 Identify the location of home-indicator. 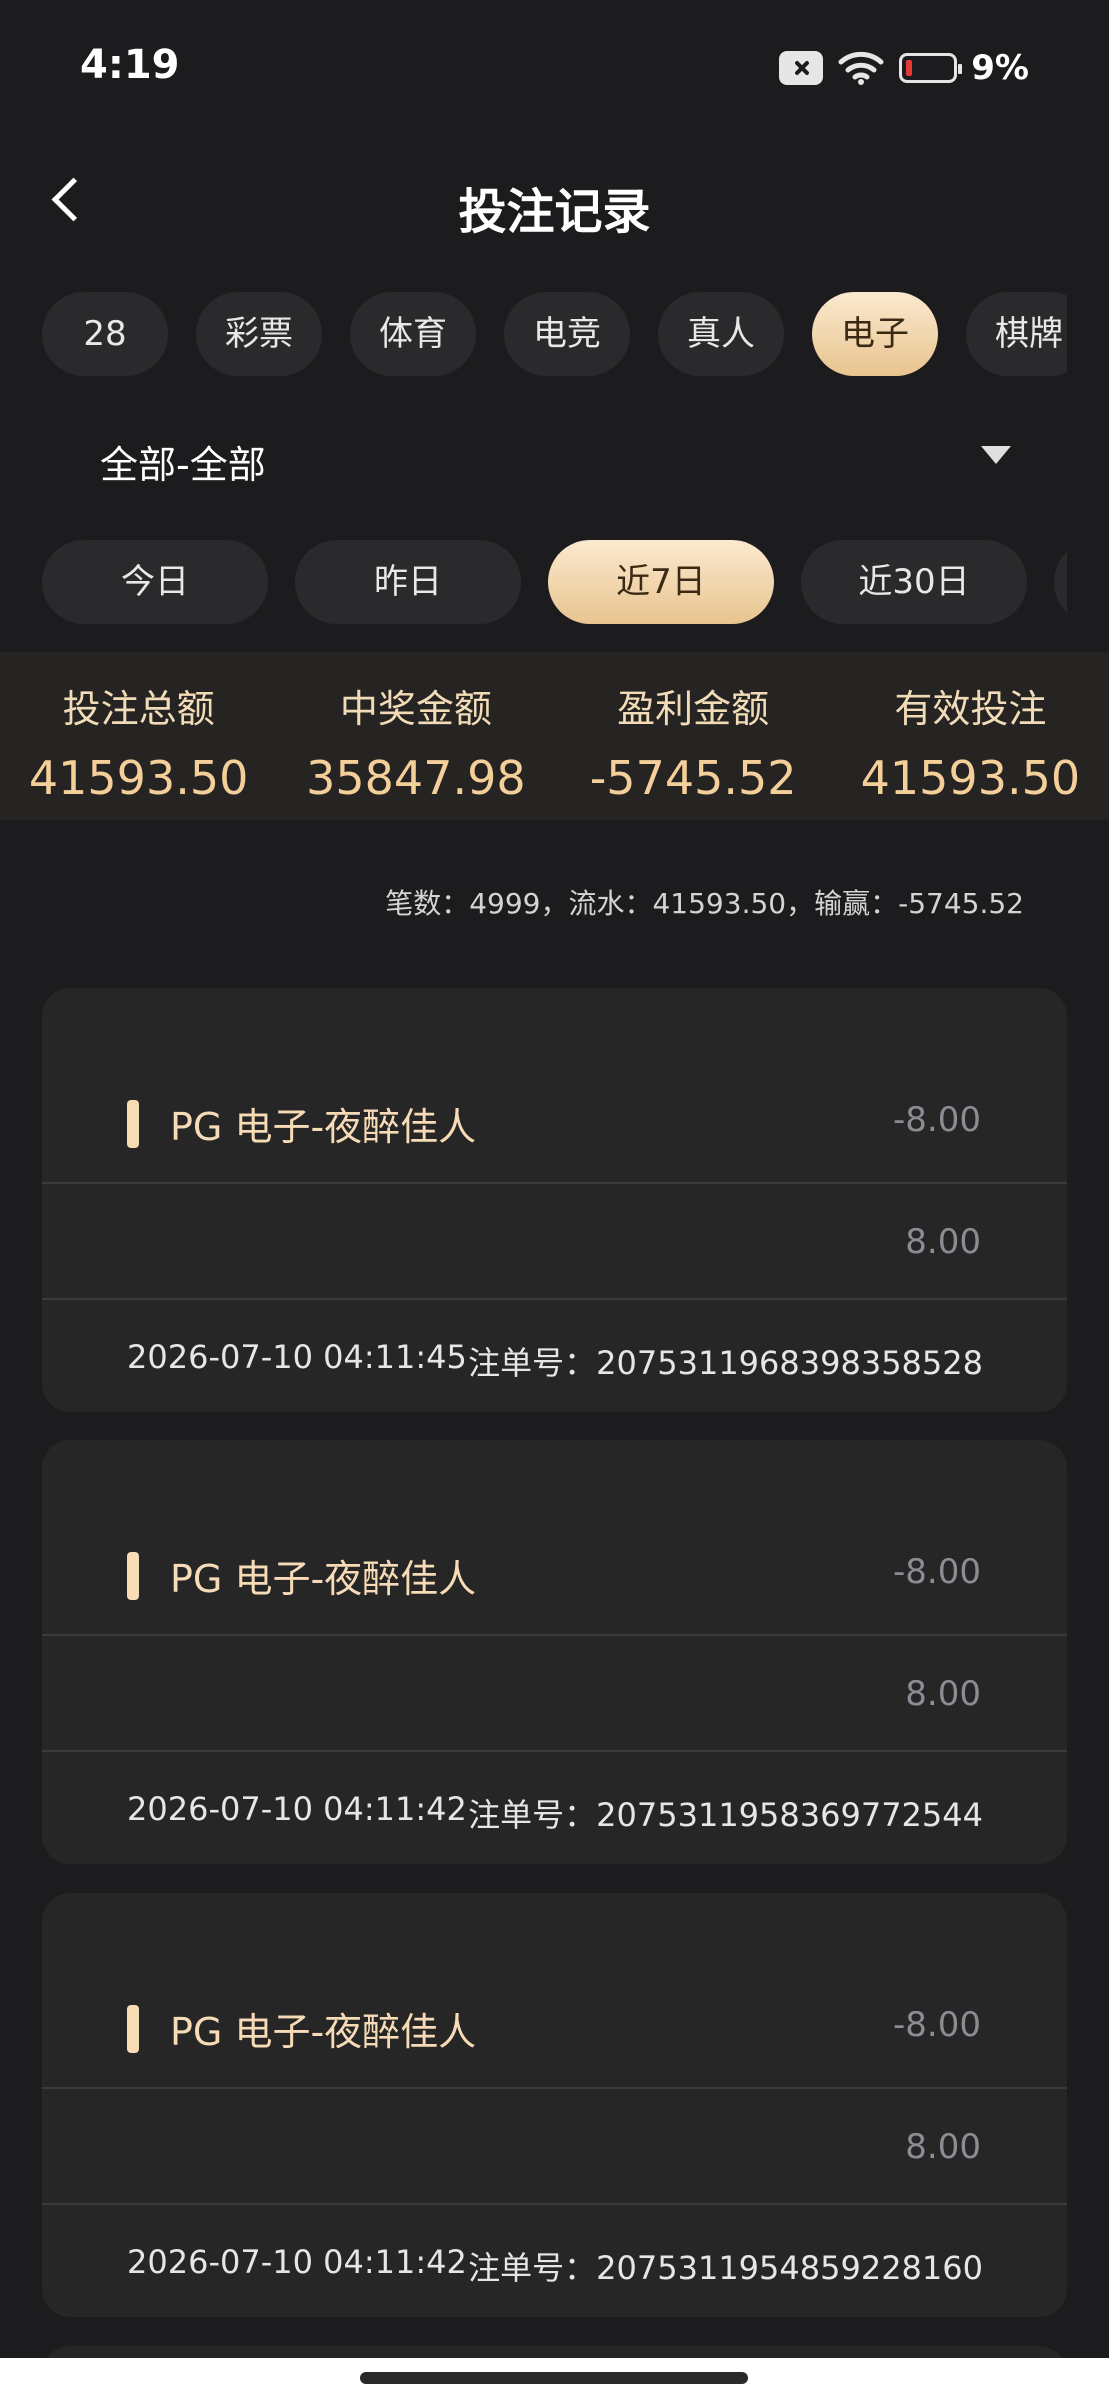
(554, 2378).